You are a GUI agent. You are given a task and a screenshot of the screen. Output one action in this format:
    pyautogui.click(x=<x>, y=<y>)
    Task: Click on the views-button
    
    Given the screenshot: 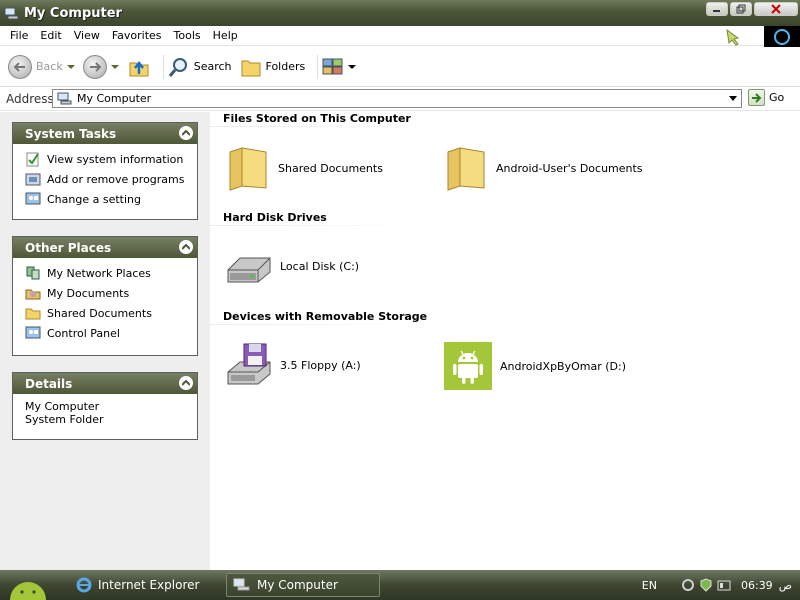 What is the action you would take?
    pyautogui.click(x=339, y=67)
    